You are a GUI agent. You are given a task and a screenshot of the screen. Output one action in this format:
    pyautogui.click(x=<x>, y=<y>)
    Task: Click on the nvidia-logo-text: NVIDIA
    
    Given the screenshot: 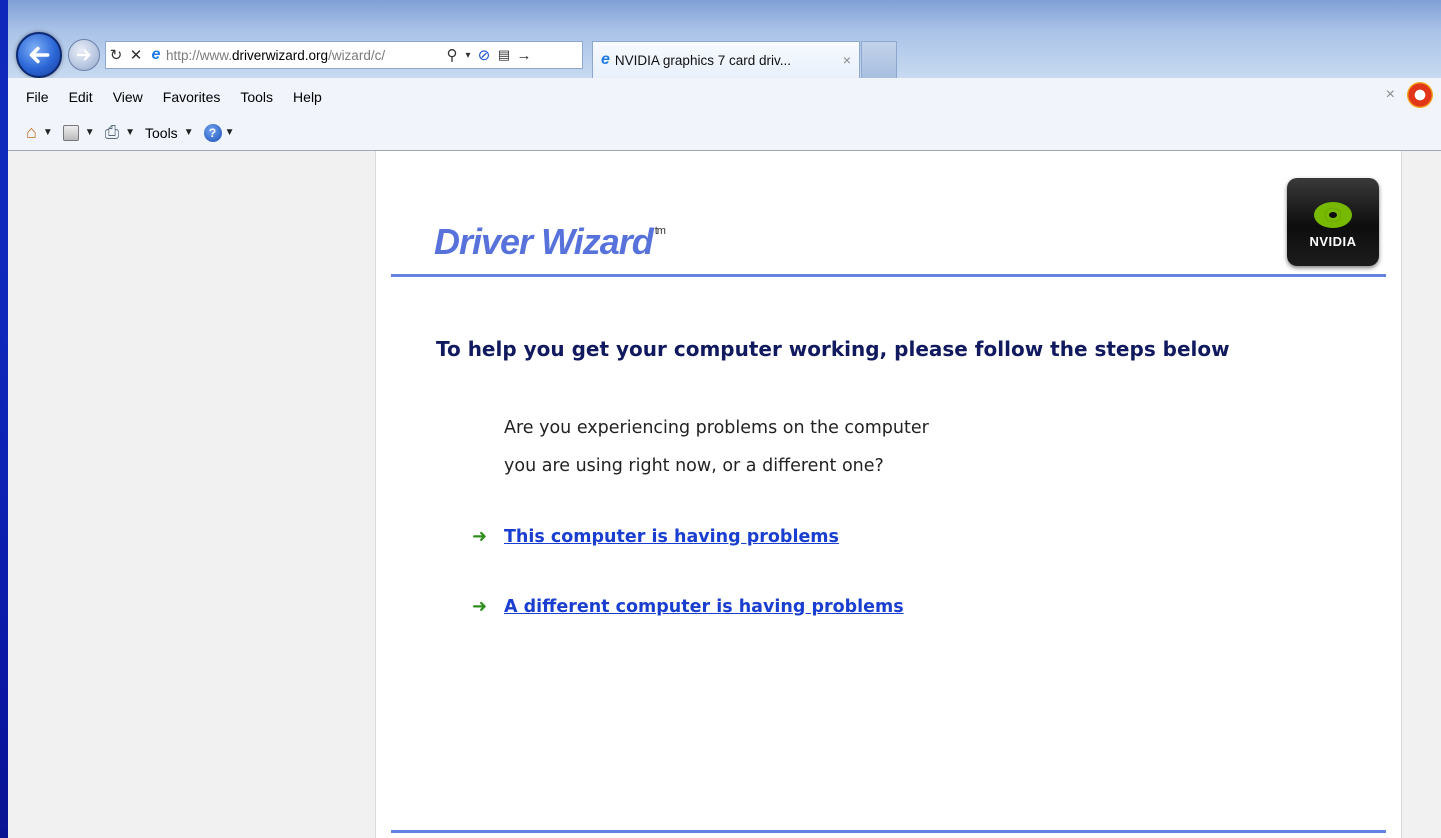 What is the action you would take?
    pyautogui.click(x=1333, y=241)
    